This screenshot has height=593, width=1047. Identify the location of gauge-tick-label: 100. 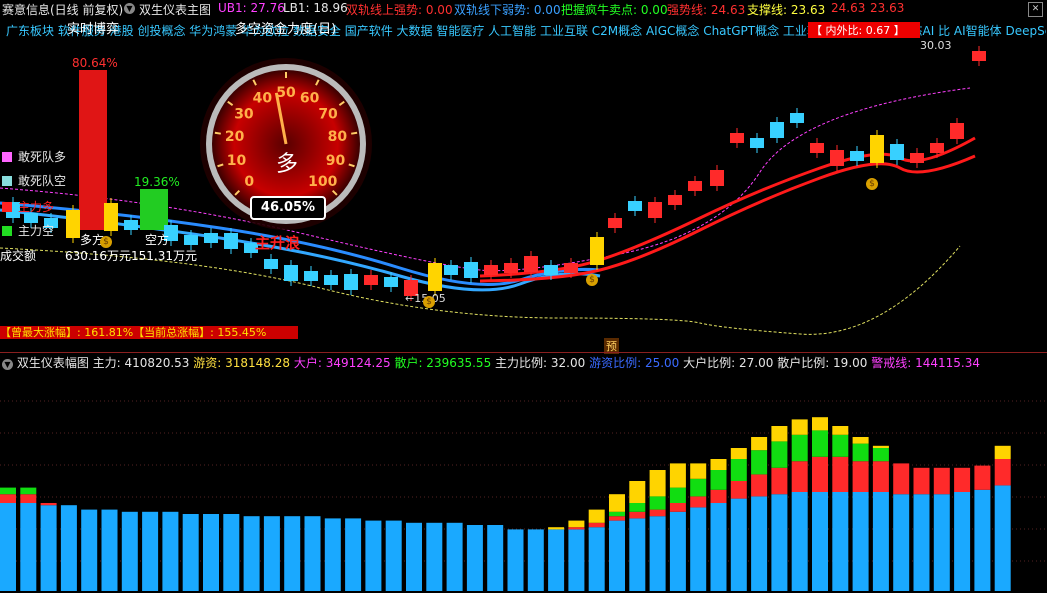
(322, 182).